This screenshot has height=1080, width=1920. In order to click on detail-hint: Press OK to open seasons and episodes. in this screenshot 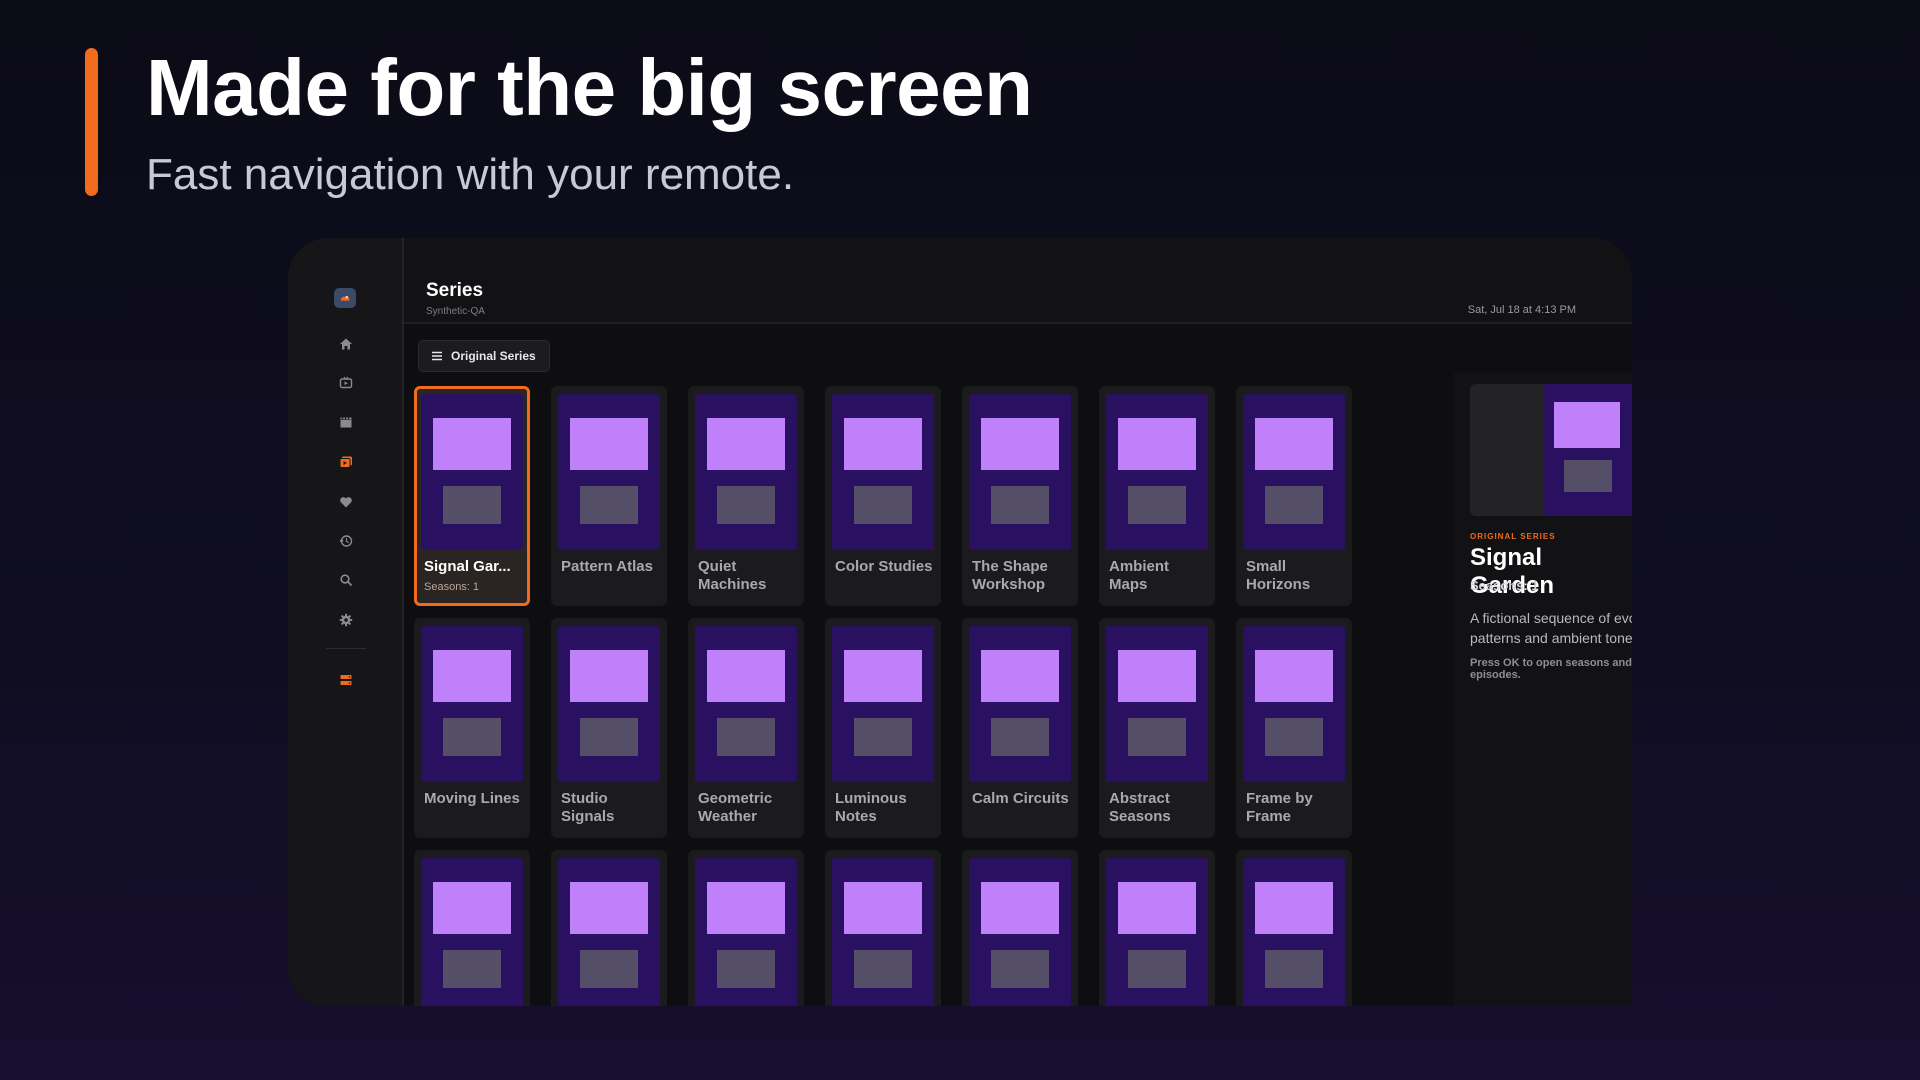, I will do `click(1551, 669)`.